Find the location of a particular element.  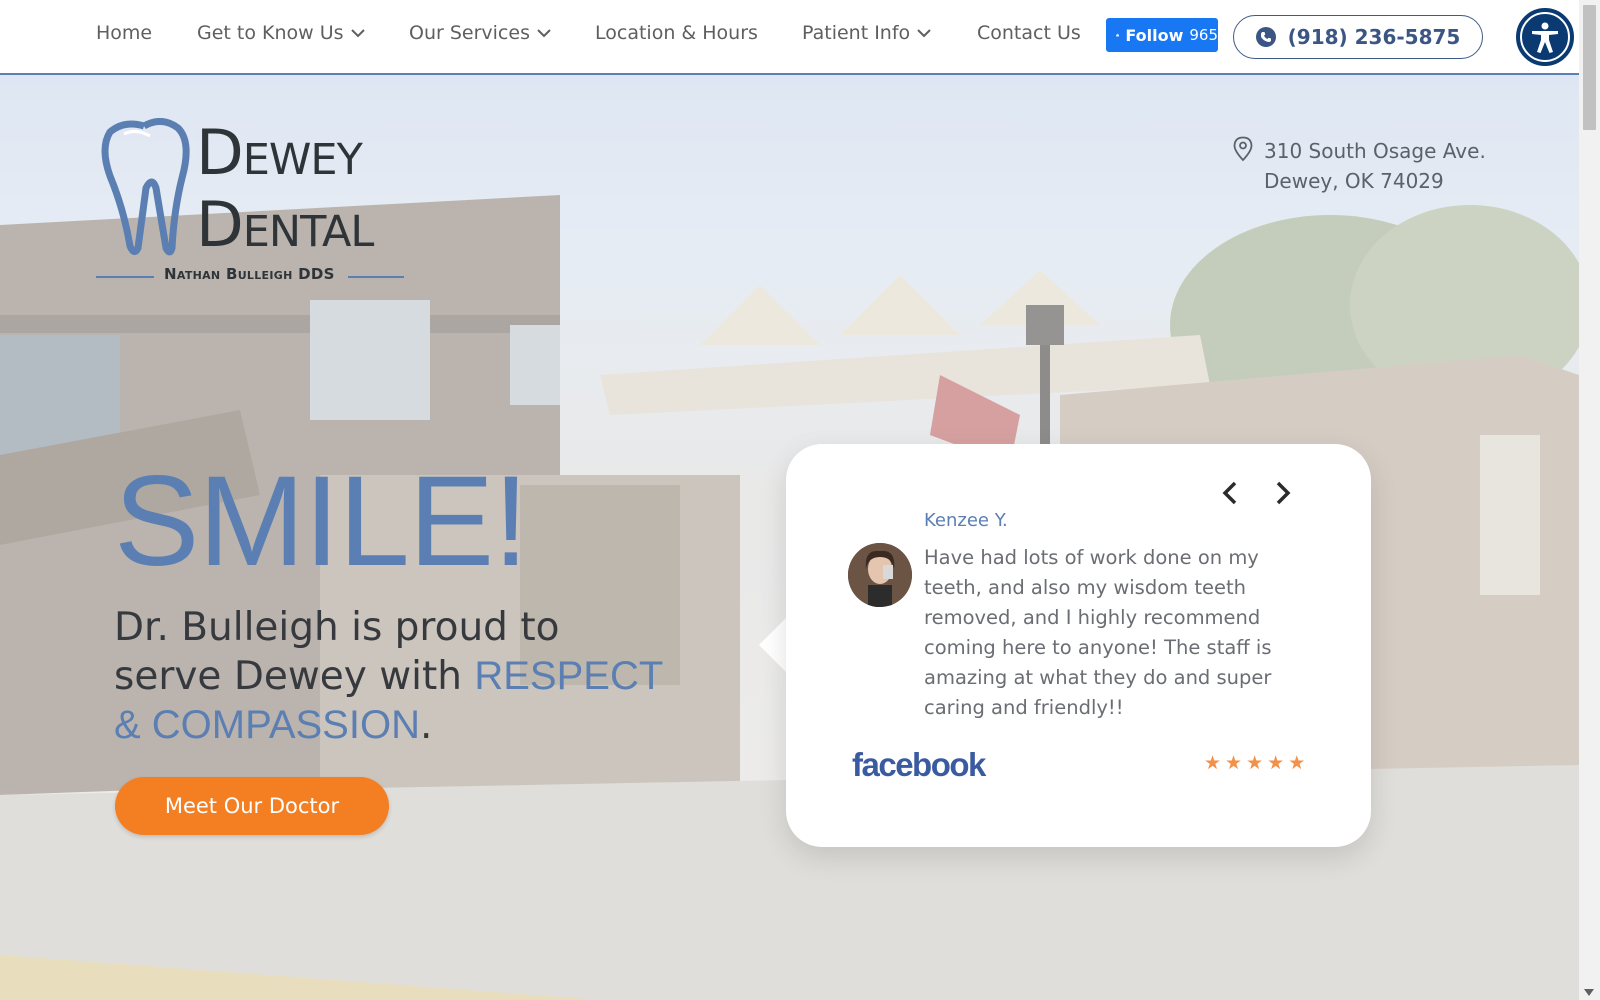

logo-rule-right is located at coordinates (376, 277).